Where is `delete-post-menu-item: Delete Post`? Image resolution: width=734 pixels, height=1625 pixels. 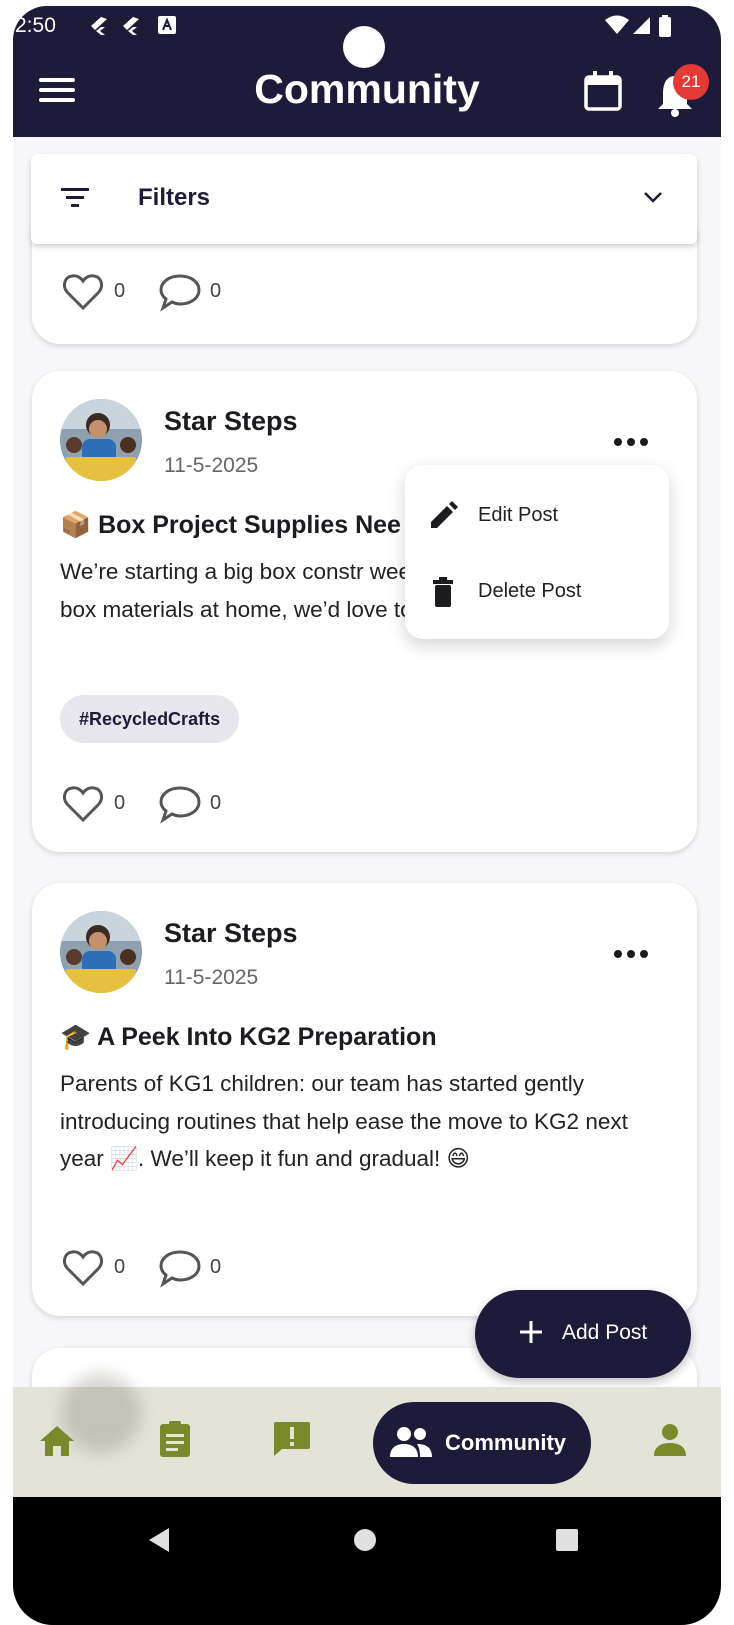 delete-post-menu-item: Delete Post is located at coordinates (537, 592).